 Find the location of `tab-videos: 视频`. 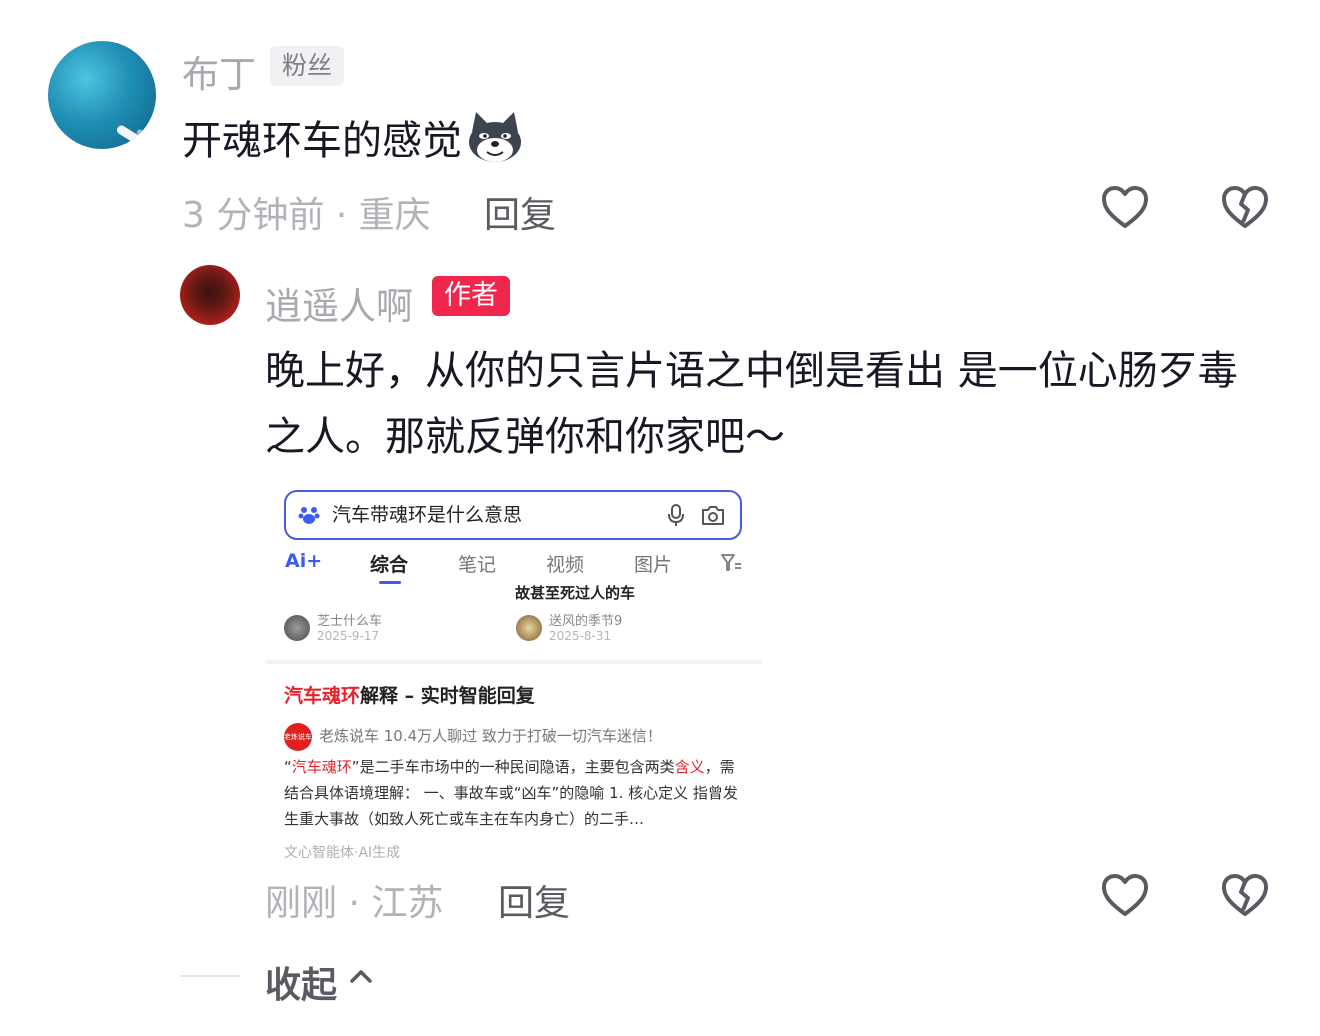

tab-videos: 视频 is located at coordinates (565, 565).